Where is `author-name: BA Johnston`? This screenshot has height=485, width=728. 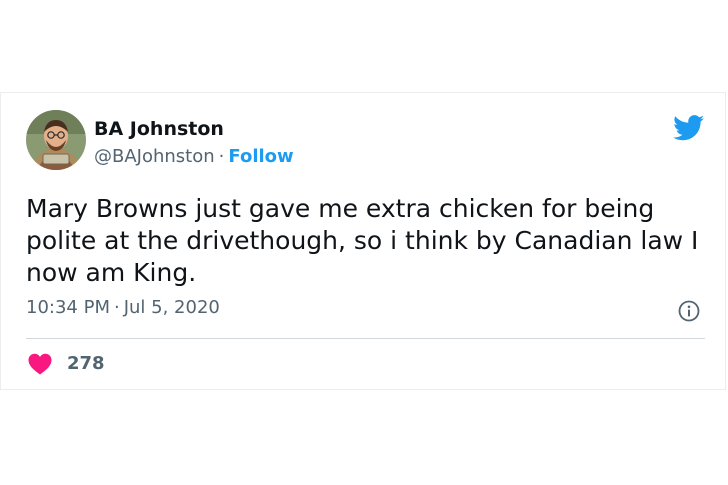 author-name: BA Johnston is located at coordinates (159, 129).